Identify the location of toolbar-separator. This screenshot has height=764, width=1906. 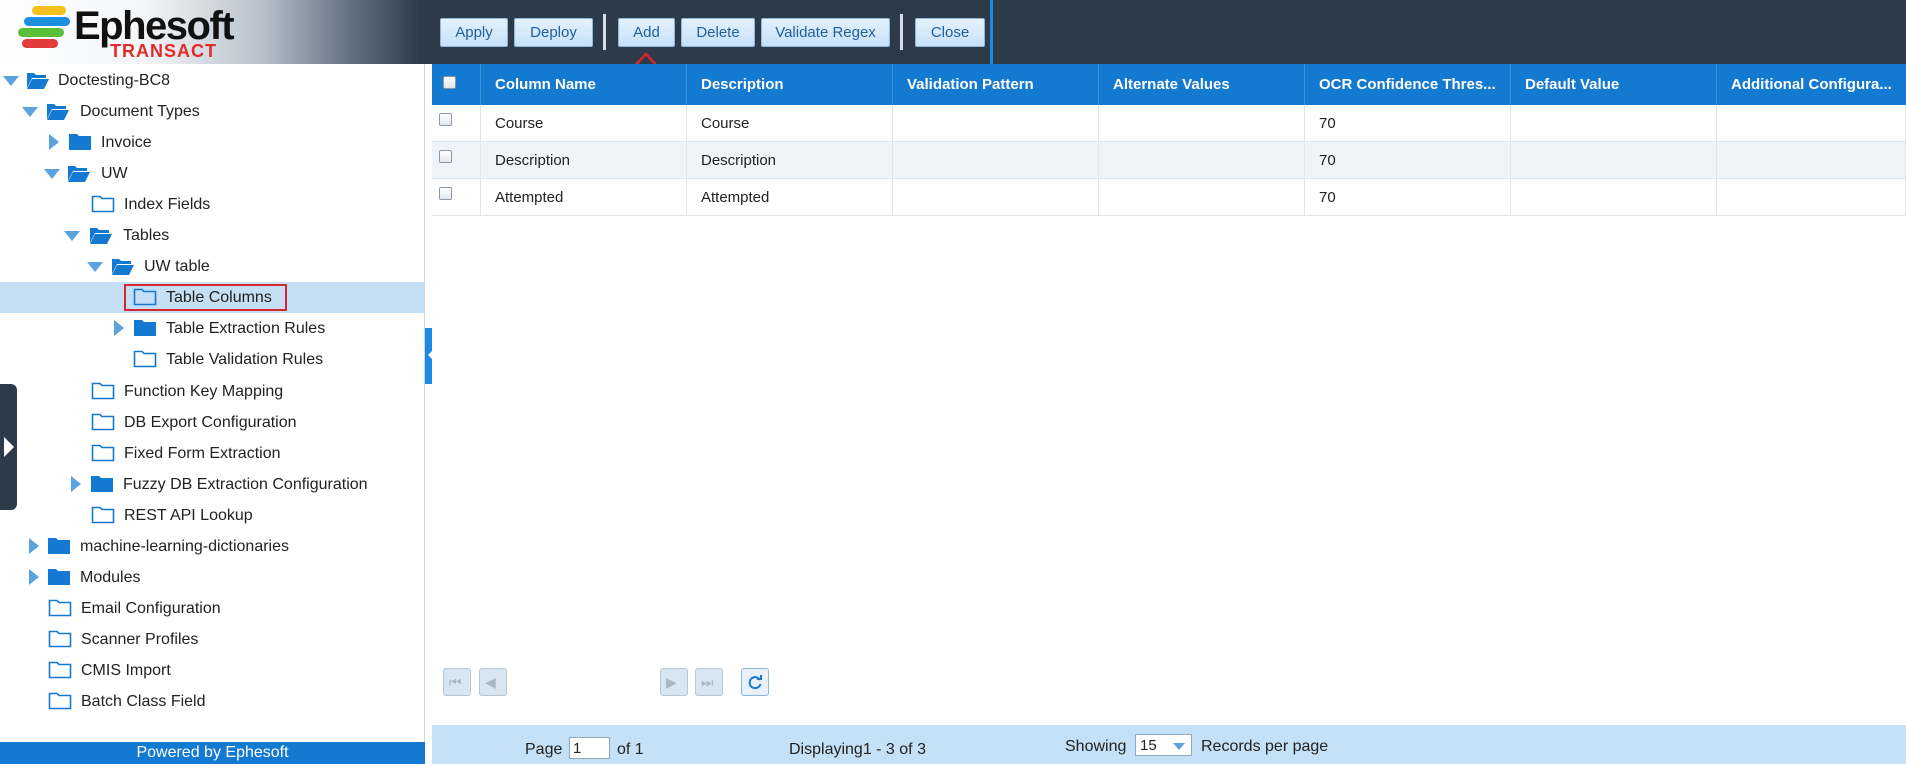
(604, 32).